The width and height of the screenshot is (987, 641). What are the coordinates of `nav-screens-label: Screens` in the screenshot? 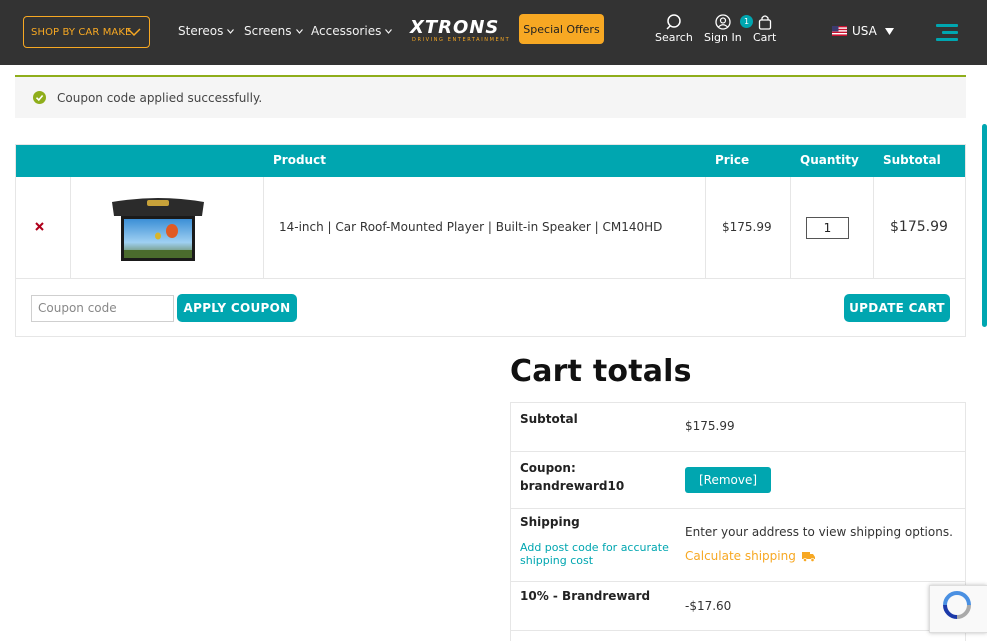 It's located at (268, 31).